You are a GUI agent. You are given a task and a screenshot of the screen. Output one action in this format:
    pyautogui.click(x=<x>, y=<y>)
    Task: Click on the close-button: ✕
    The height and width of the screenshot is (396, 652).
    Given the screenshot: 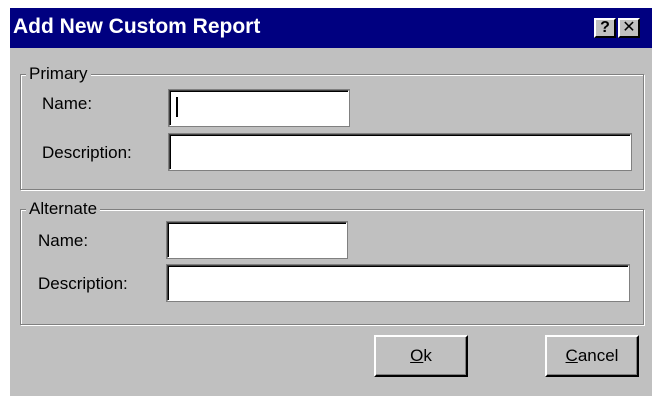 What is the action you would take?
    pyautogui.click(x=629, y=28)
    